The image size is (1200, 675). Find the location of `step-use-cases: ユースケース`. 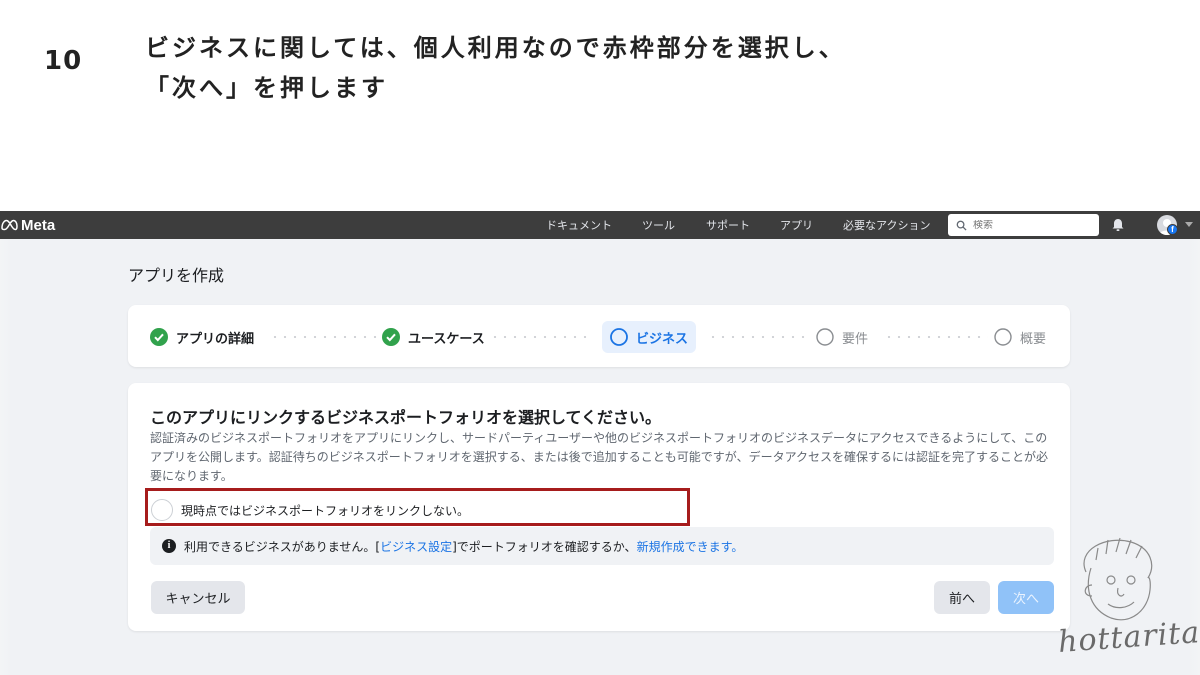

step-use-cases: ユースケース is located at coordinates (433, 337).